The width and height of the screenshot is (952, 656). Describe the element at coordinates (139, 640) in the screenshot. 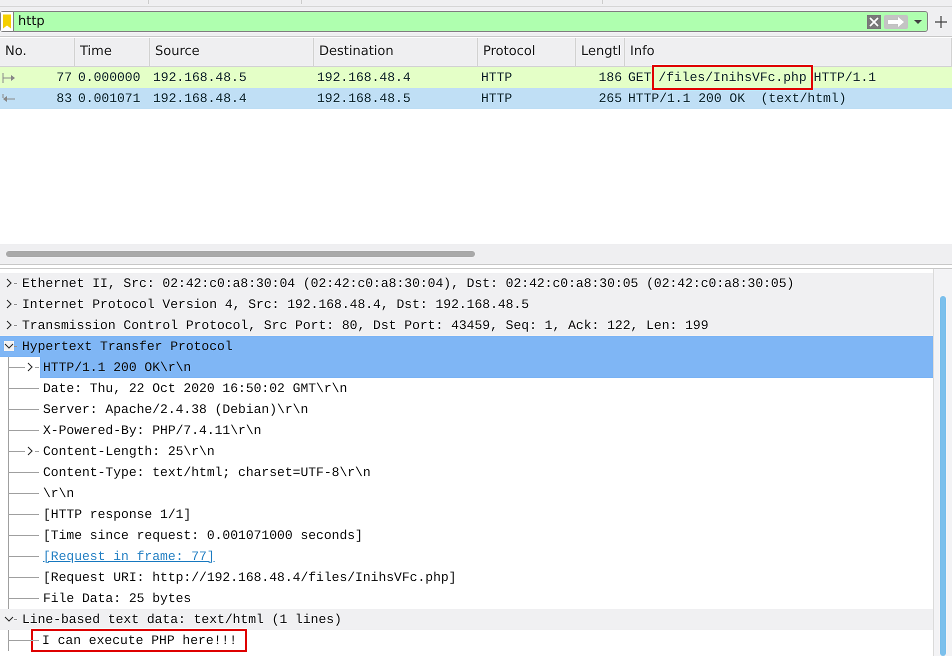

I see `tree-item: I can execute PHP here!!!` at that location.